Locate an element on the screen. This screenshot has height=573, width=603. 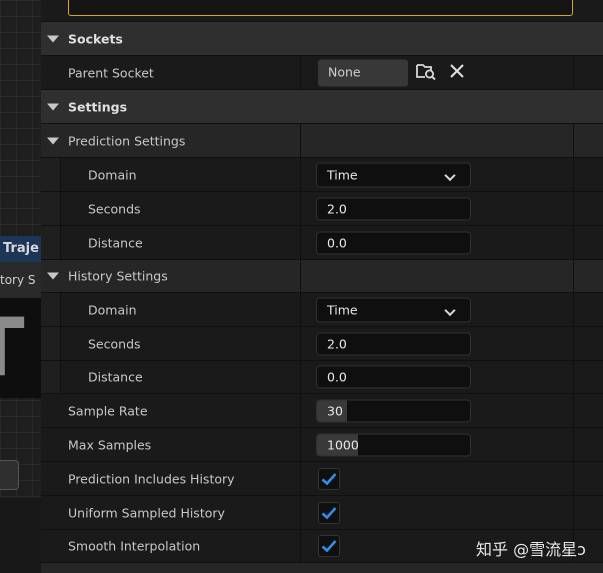
background-sub-label: tory S is located at coordinates (20, 280).